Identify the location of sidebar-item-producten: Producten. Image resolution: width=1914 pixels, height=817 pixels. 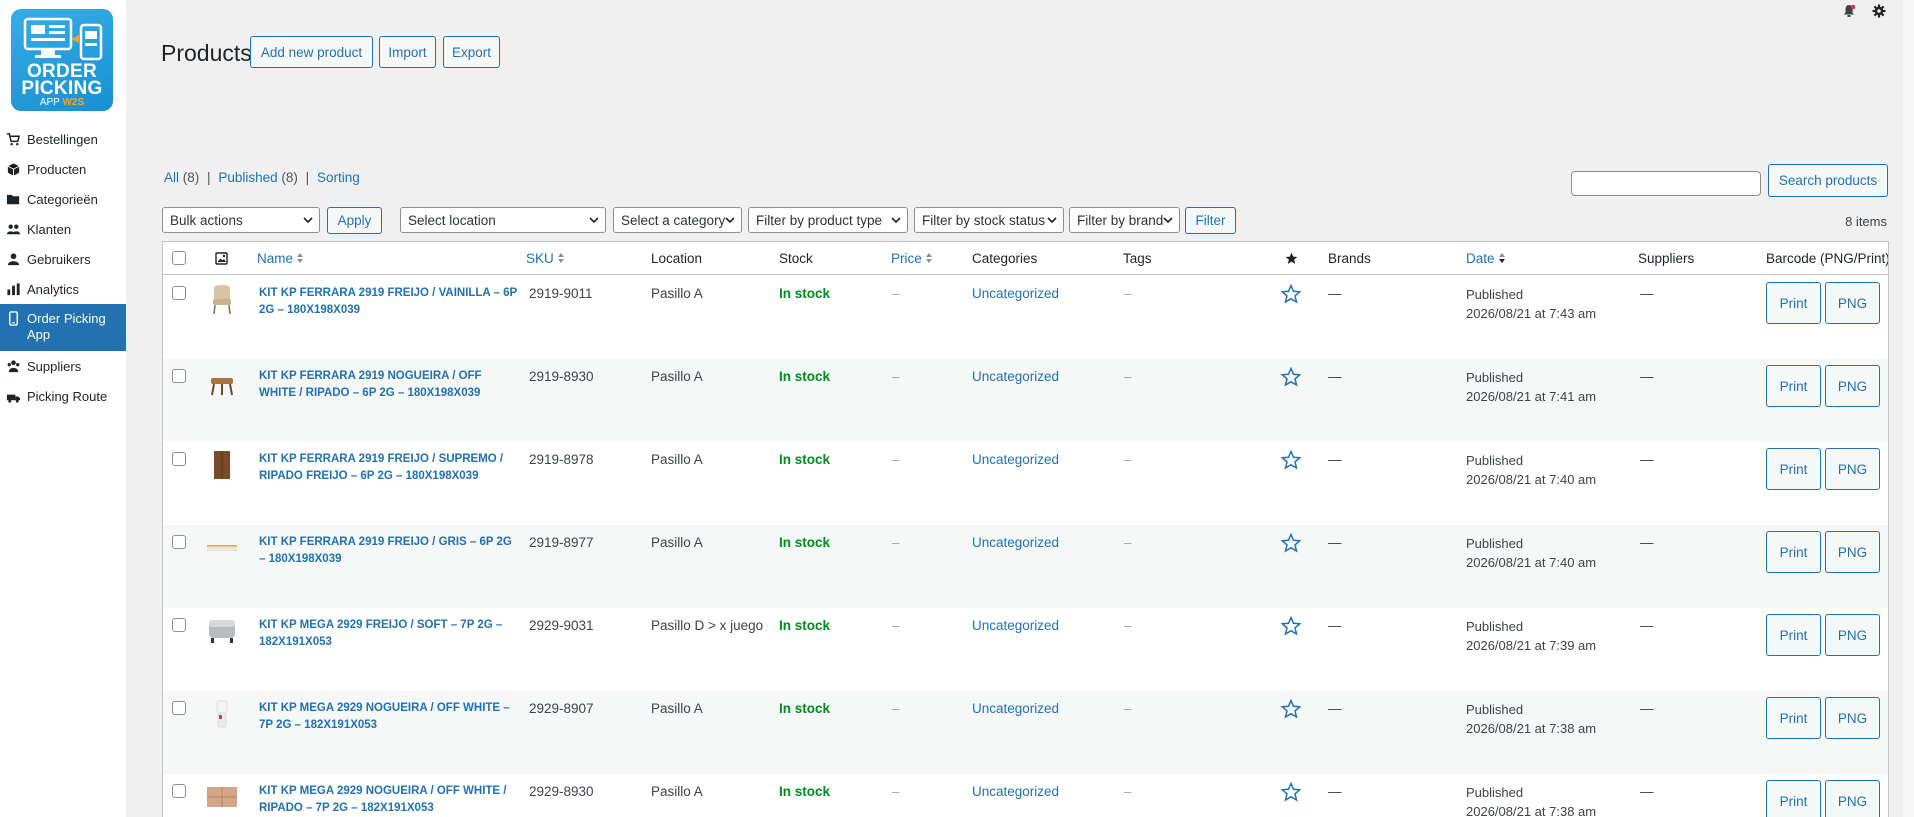
(63, 169).